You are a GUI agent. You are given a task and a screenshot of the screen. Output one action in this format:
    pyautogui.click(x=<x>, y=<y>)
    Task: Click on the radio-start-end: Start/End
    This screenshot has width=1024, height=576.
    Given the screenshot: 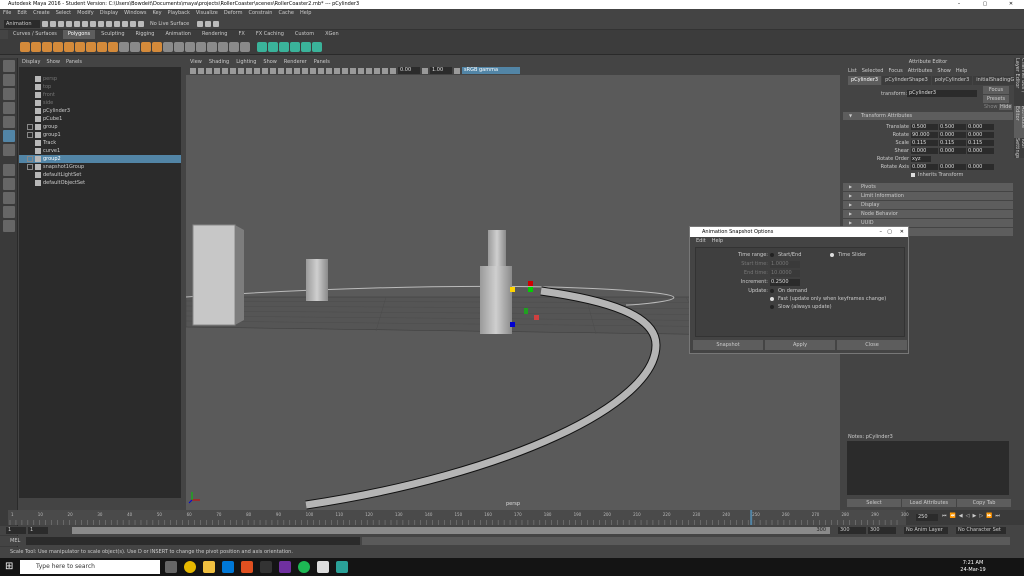 What is the action you would take?
    pyautogui.click(x=785, y=255)
    